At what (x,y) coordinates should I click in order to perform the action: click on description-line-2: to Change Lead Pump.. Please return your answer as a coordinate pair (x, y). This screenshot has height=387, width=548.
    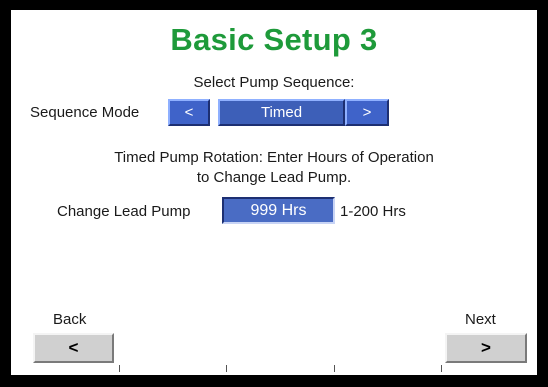
    Looking at the image, I should click on (274, 177).